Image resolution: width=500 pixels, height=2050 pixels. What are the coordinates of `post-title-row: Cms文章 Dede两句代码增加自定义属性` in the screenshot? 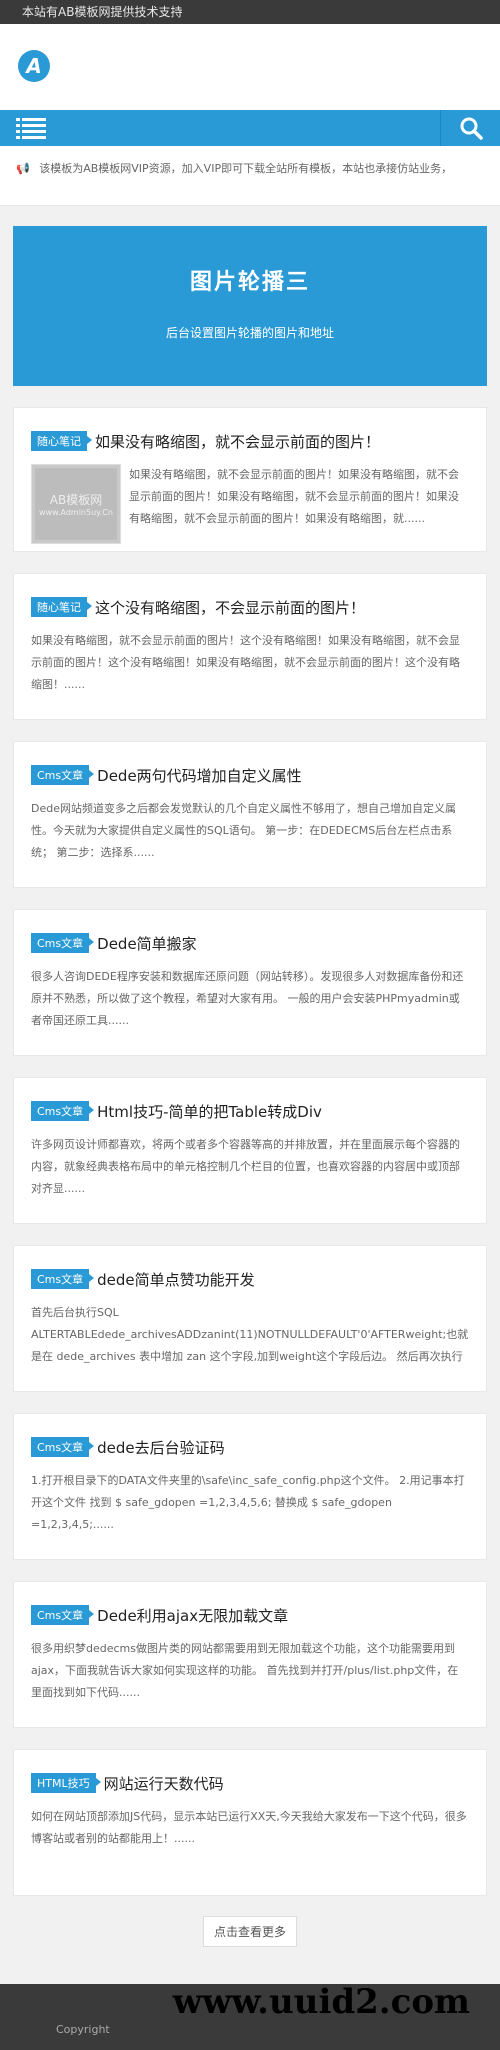 It's located at (250, 775).